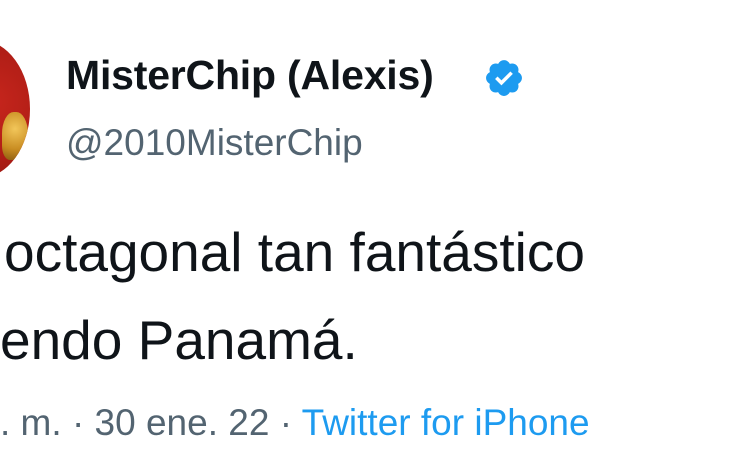 This screenshot has width=741, height=475. Describe the element at coordinates (250, 75) in the screenshot. I see `author-display-name: MisterChip (Alexis)` at that location.